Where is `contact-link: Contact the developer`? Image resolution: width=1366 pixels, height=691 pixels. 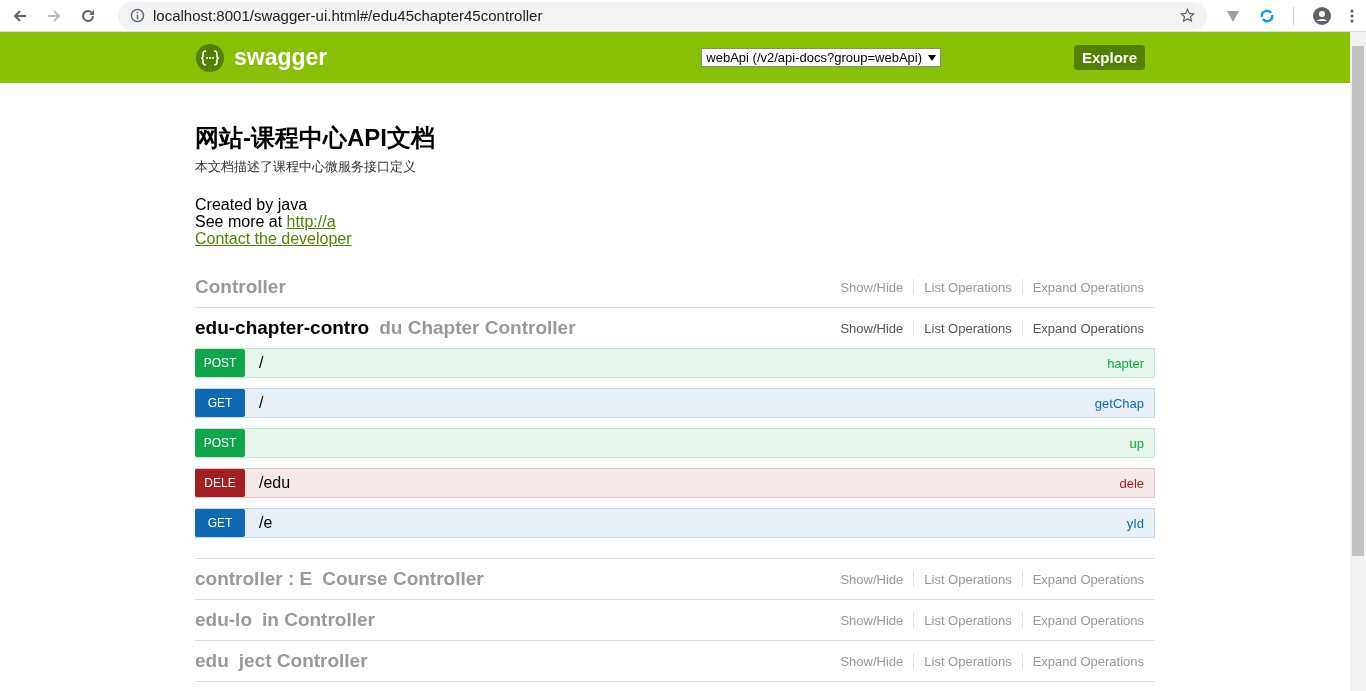 contact-link: Contact the developer is located at coordinates (273, 238).